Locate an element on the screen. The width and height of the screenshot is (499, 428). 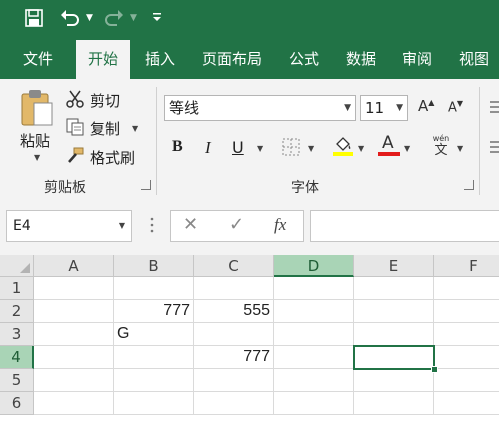
cell-f4 is located at coordinates (466, 357).